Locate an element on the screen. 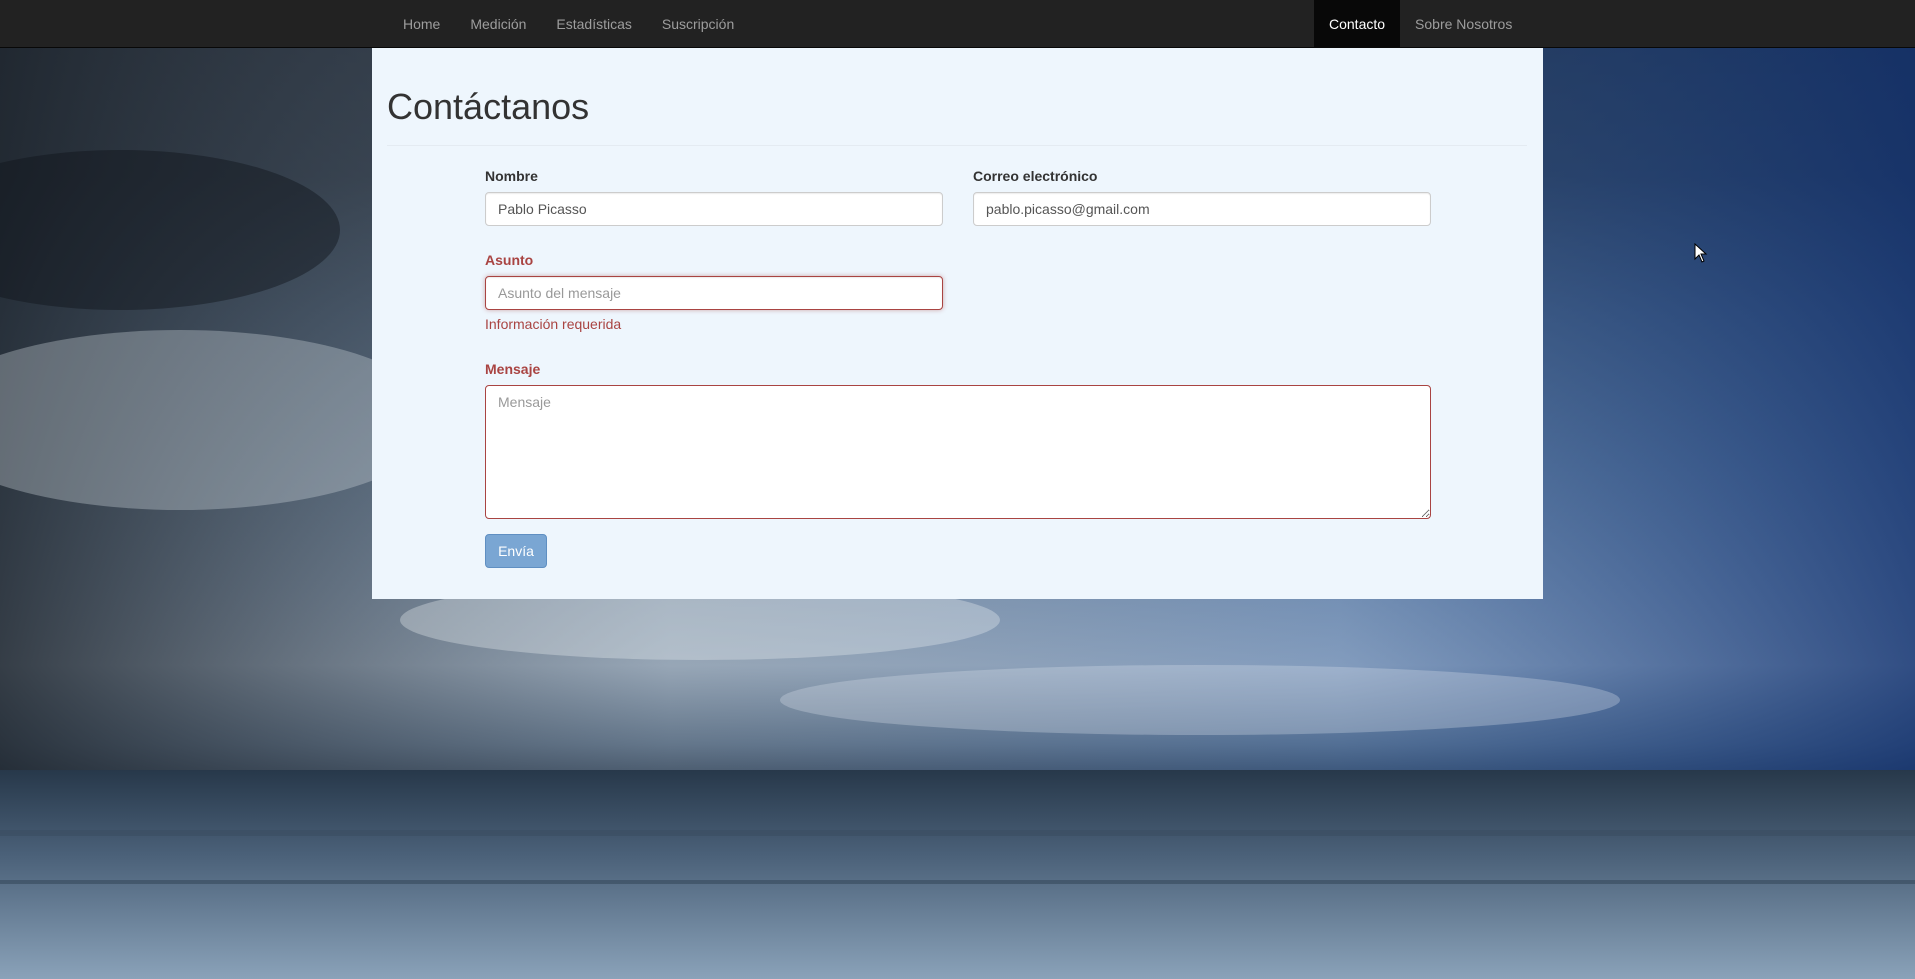  message-textarea is located at coordinates (958, 452).